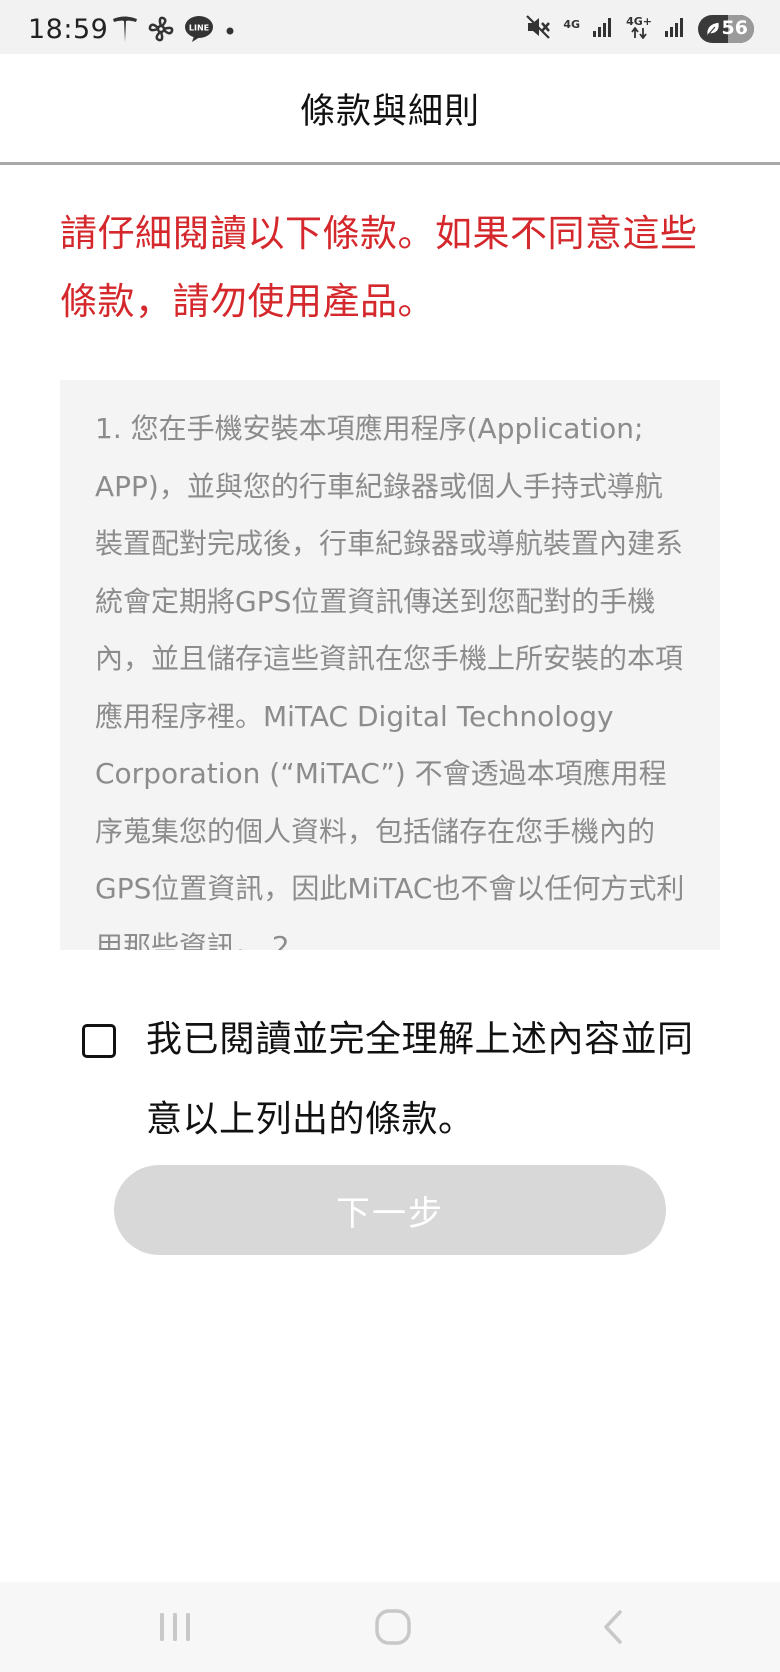 The image size is (780, 1672). I want to click on agree-label: 我已閱讀並完全理解上述內容並同意以上列出的條款。, so click(436, 1080).